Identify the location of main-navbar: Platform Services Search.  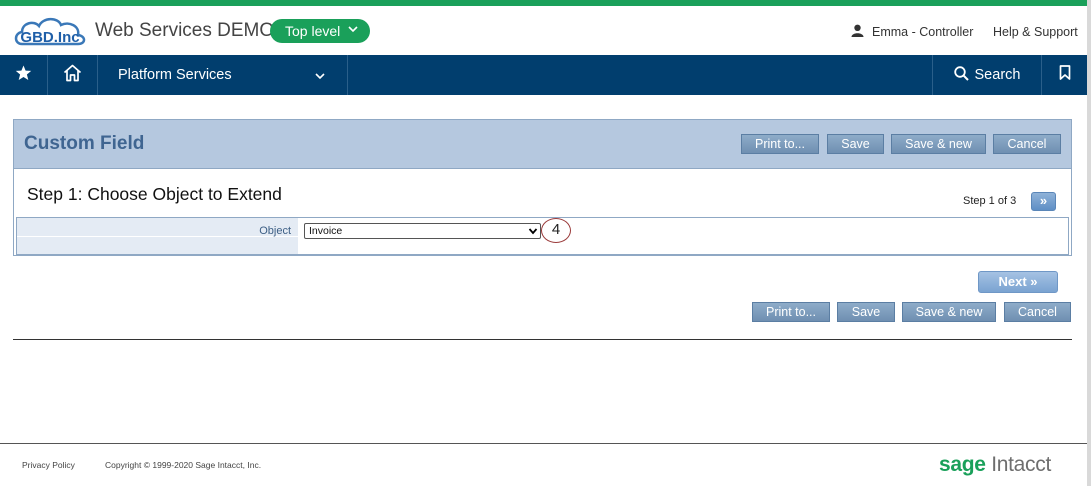
(543, 75).